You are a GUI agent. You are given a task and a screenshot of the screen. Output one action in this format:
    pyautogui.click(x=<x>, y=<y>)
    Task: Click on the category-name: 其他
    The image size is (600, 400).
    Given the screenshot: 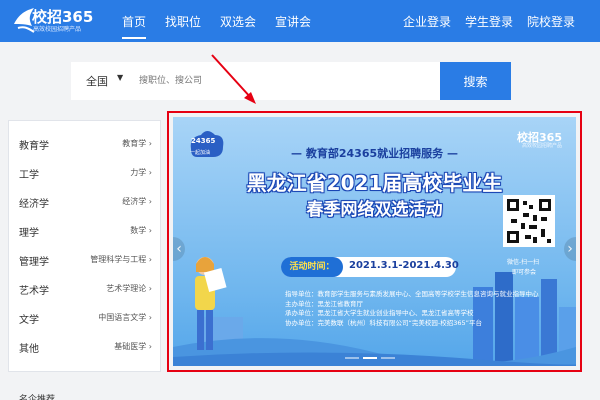 What is the action you would take?
    pyautogui.click(x=29, y=347)
    